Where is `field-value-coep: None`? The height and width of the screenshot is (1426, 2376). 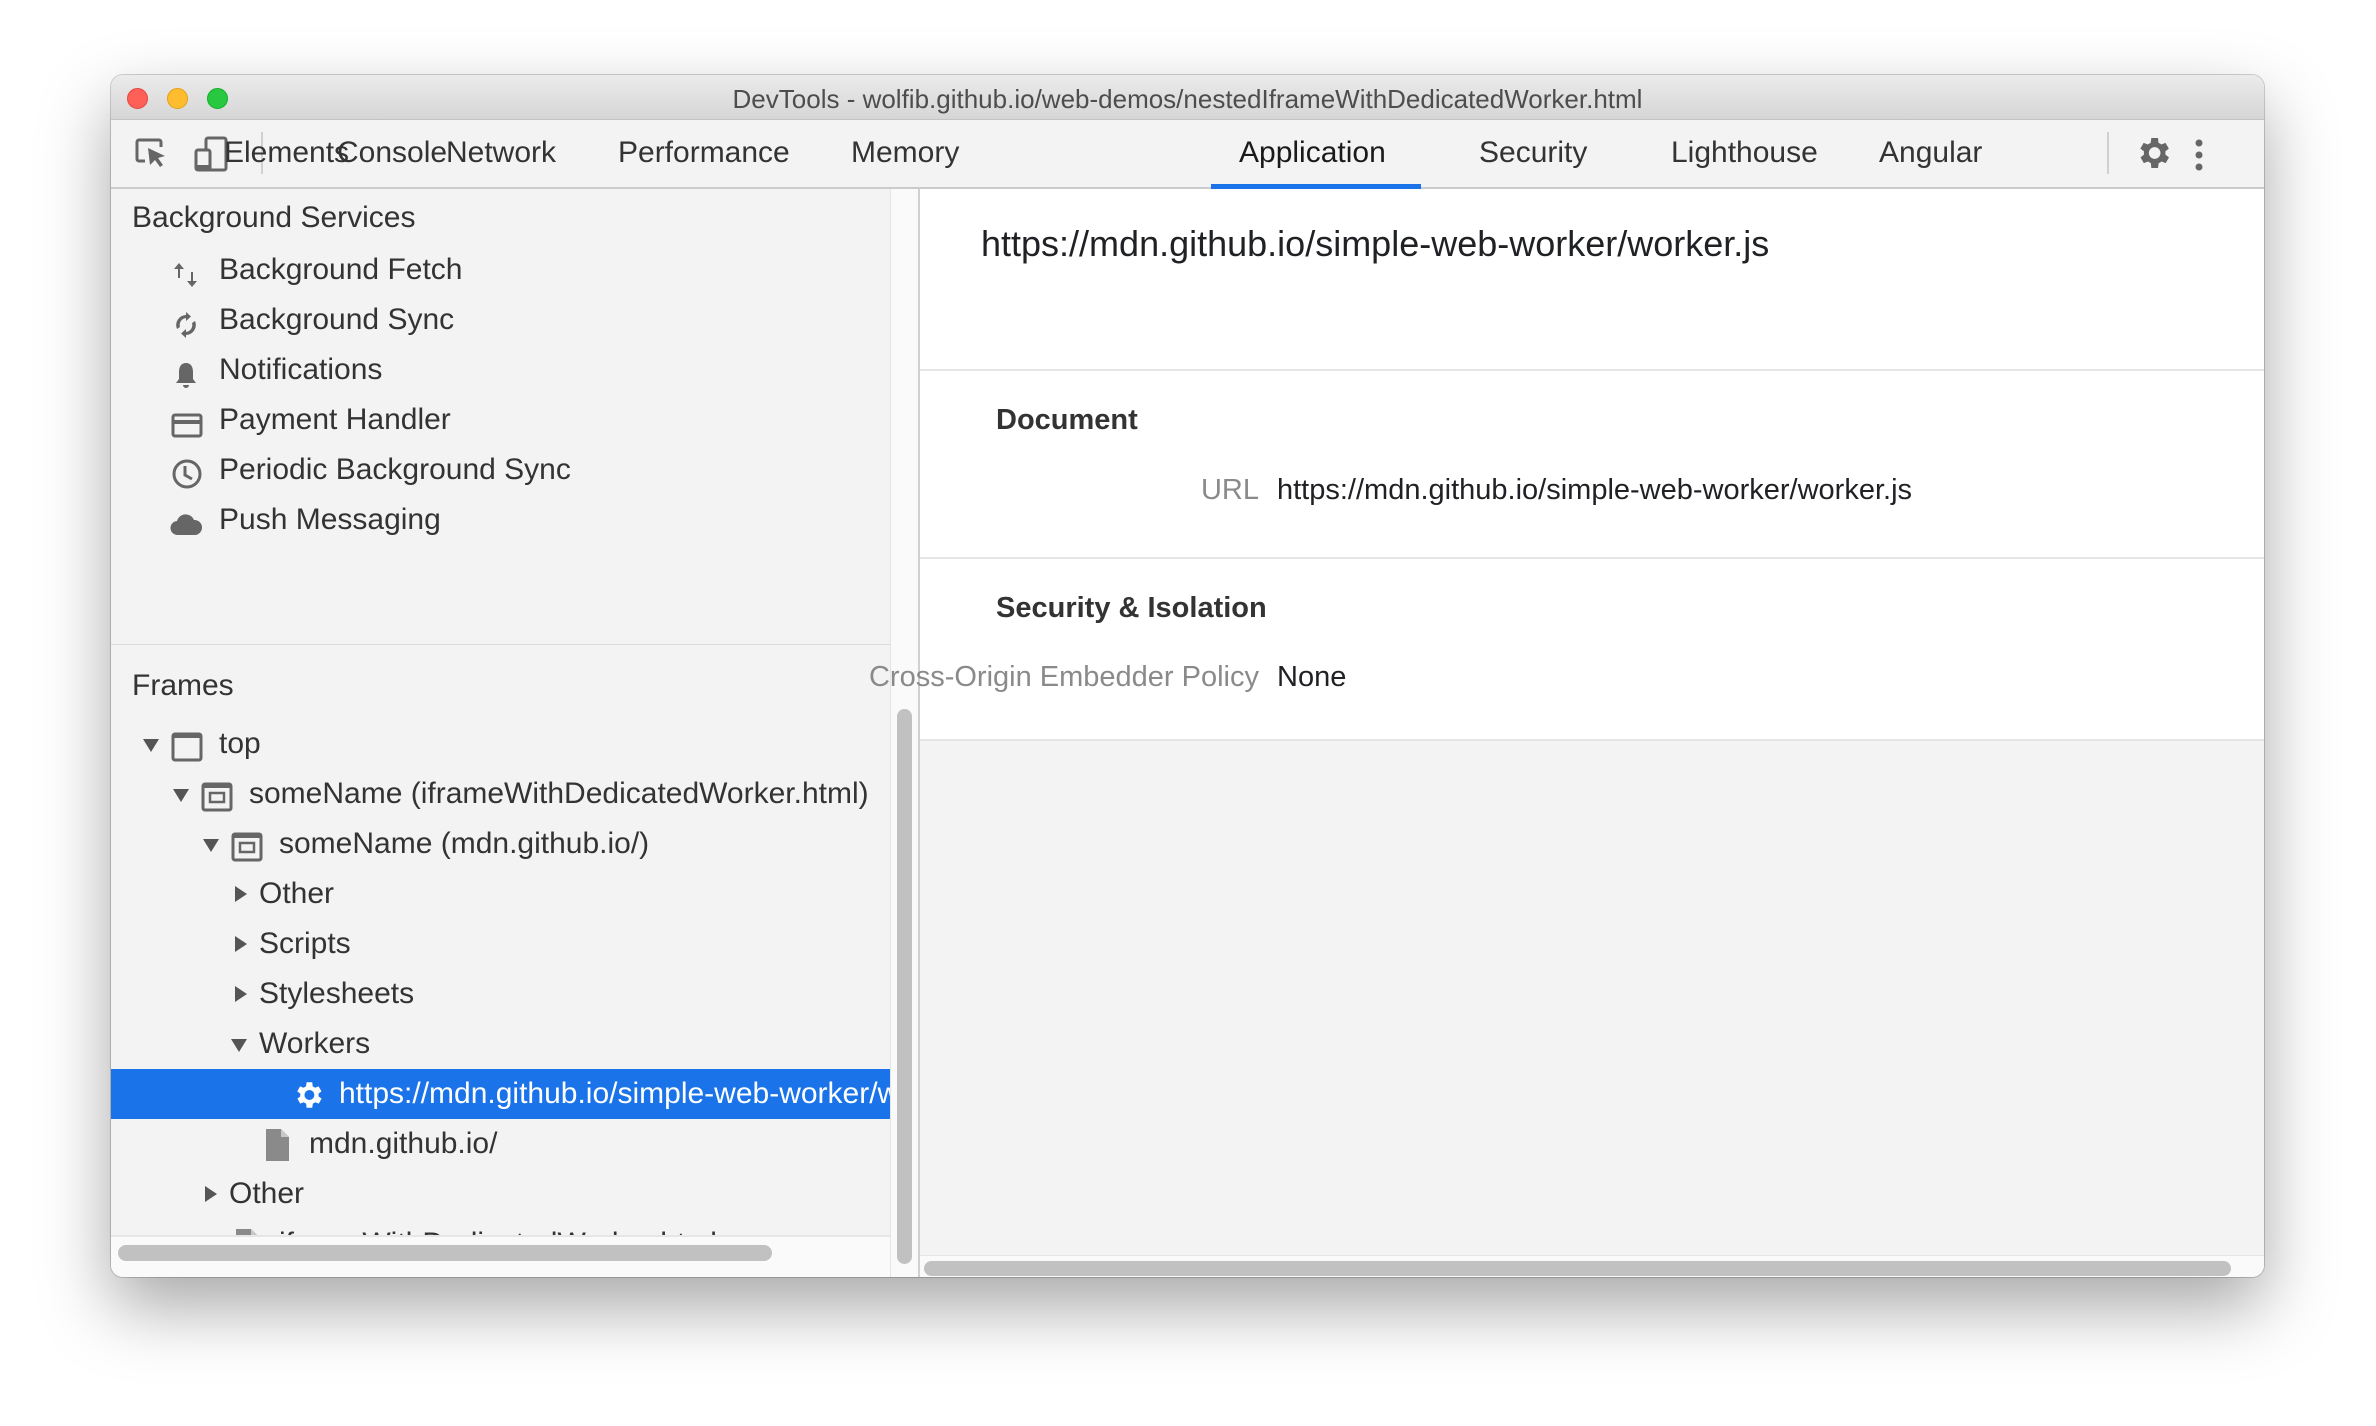 field-value-coep: None is located at coordinates (1312, 677).